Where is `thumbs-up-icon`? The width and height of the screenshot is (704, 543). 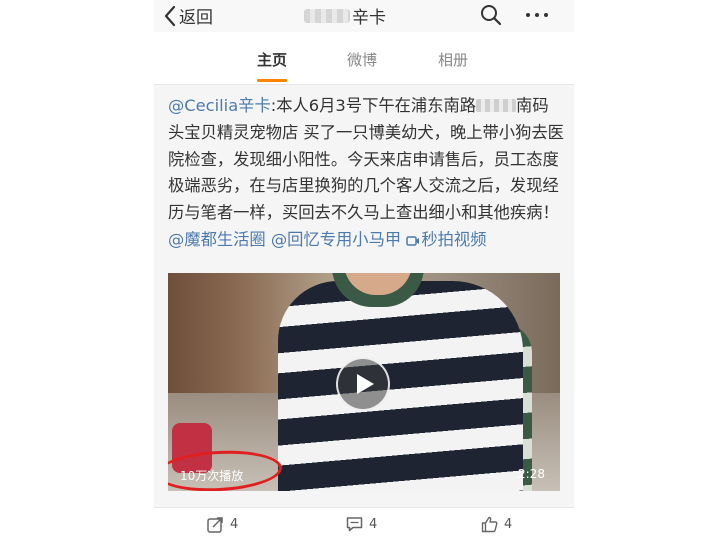
thumbs-up-icon is located at coordinates (489, 524).